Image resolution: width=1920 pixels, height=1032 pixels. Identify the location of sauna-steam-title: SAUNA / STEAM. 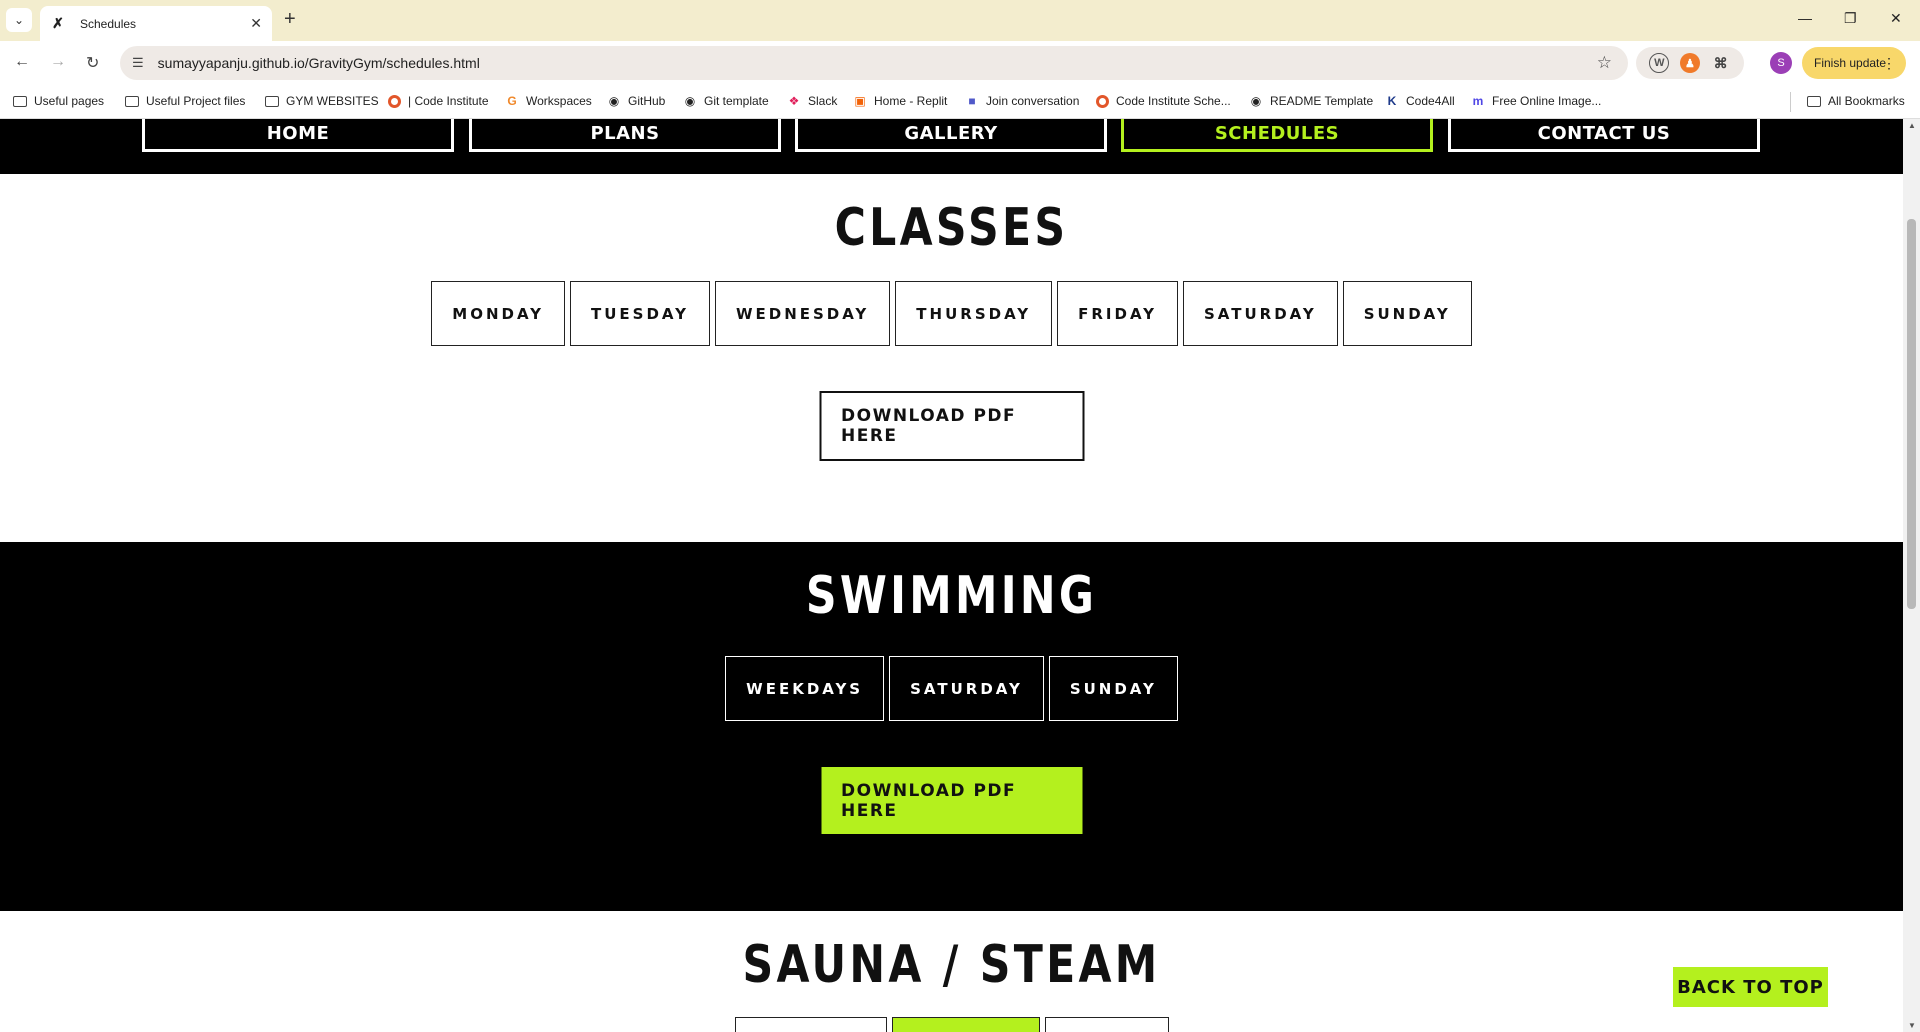
(951, 965).